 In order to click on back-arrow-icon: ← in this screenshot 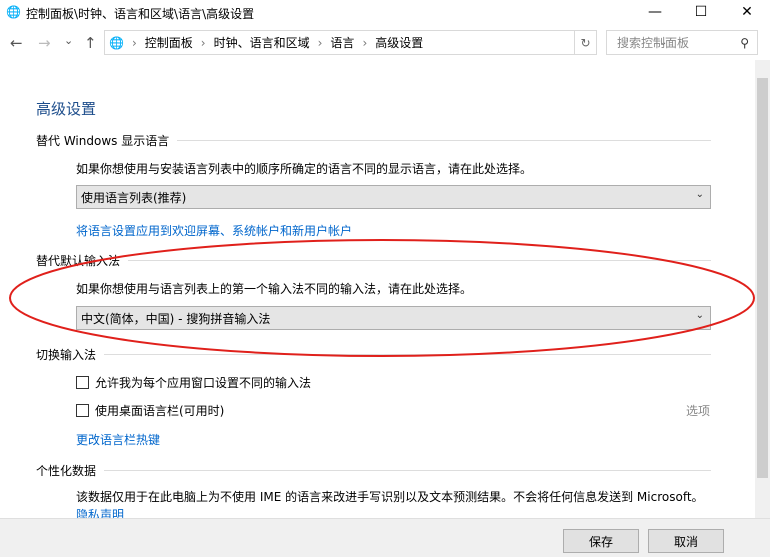, I will do `click(16, 43)`.